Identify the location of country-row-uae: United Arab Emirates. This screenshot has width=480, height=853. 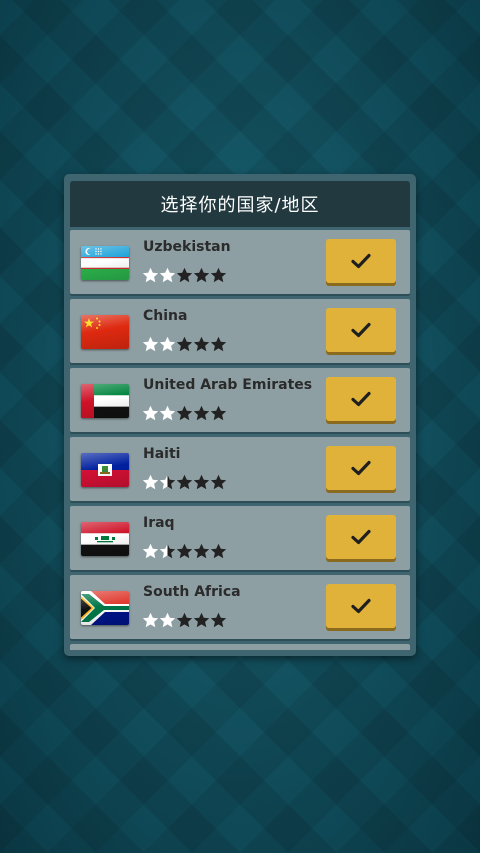
(240, 400).